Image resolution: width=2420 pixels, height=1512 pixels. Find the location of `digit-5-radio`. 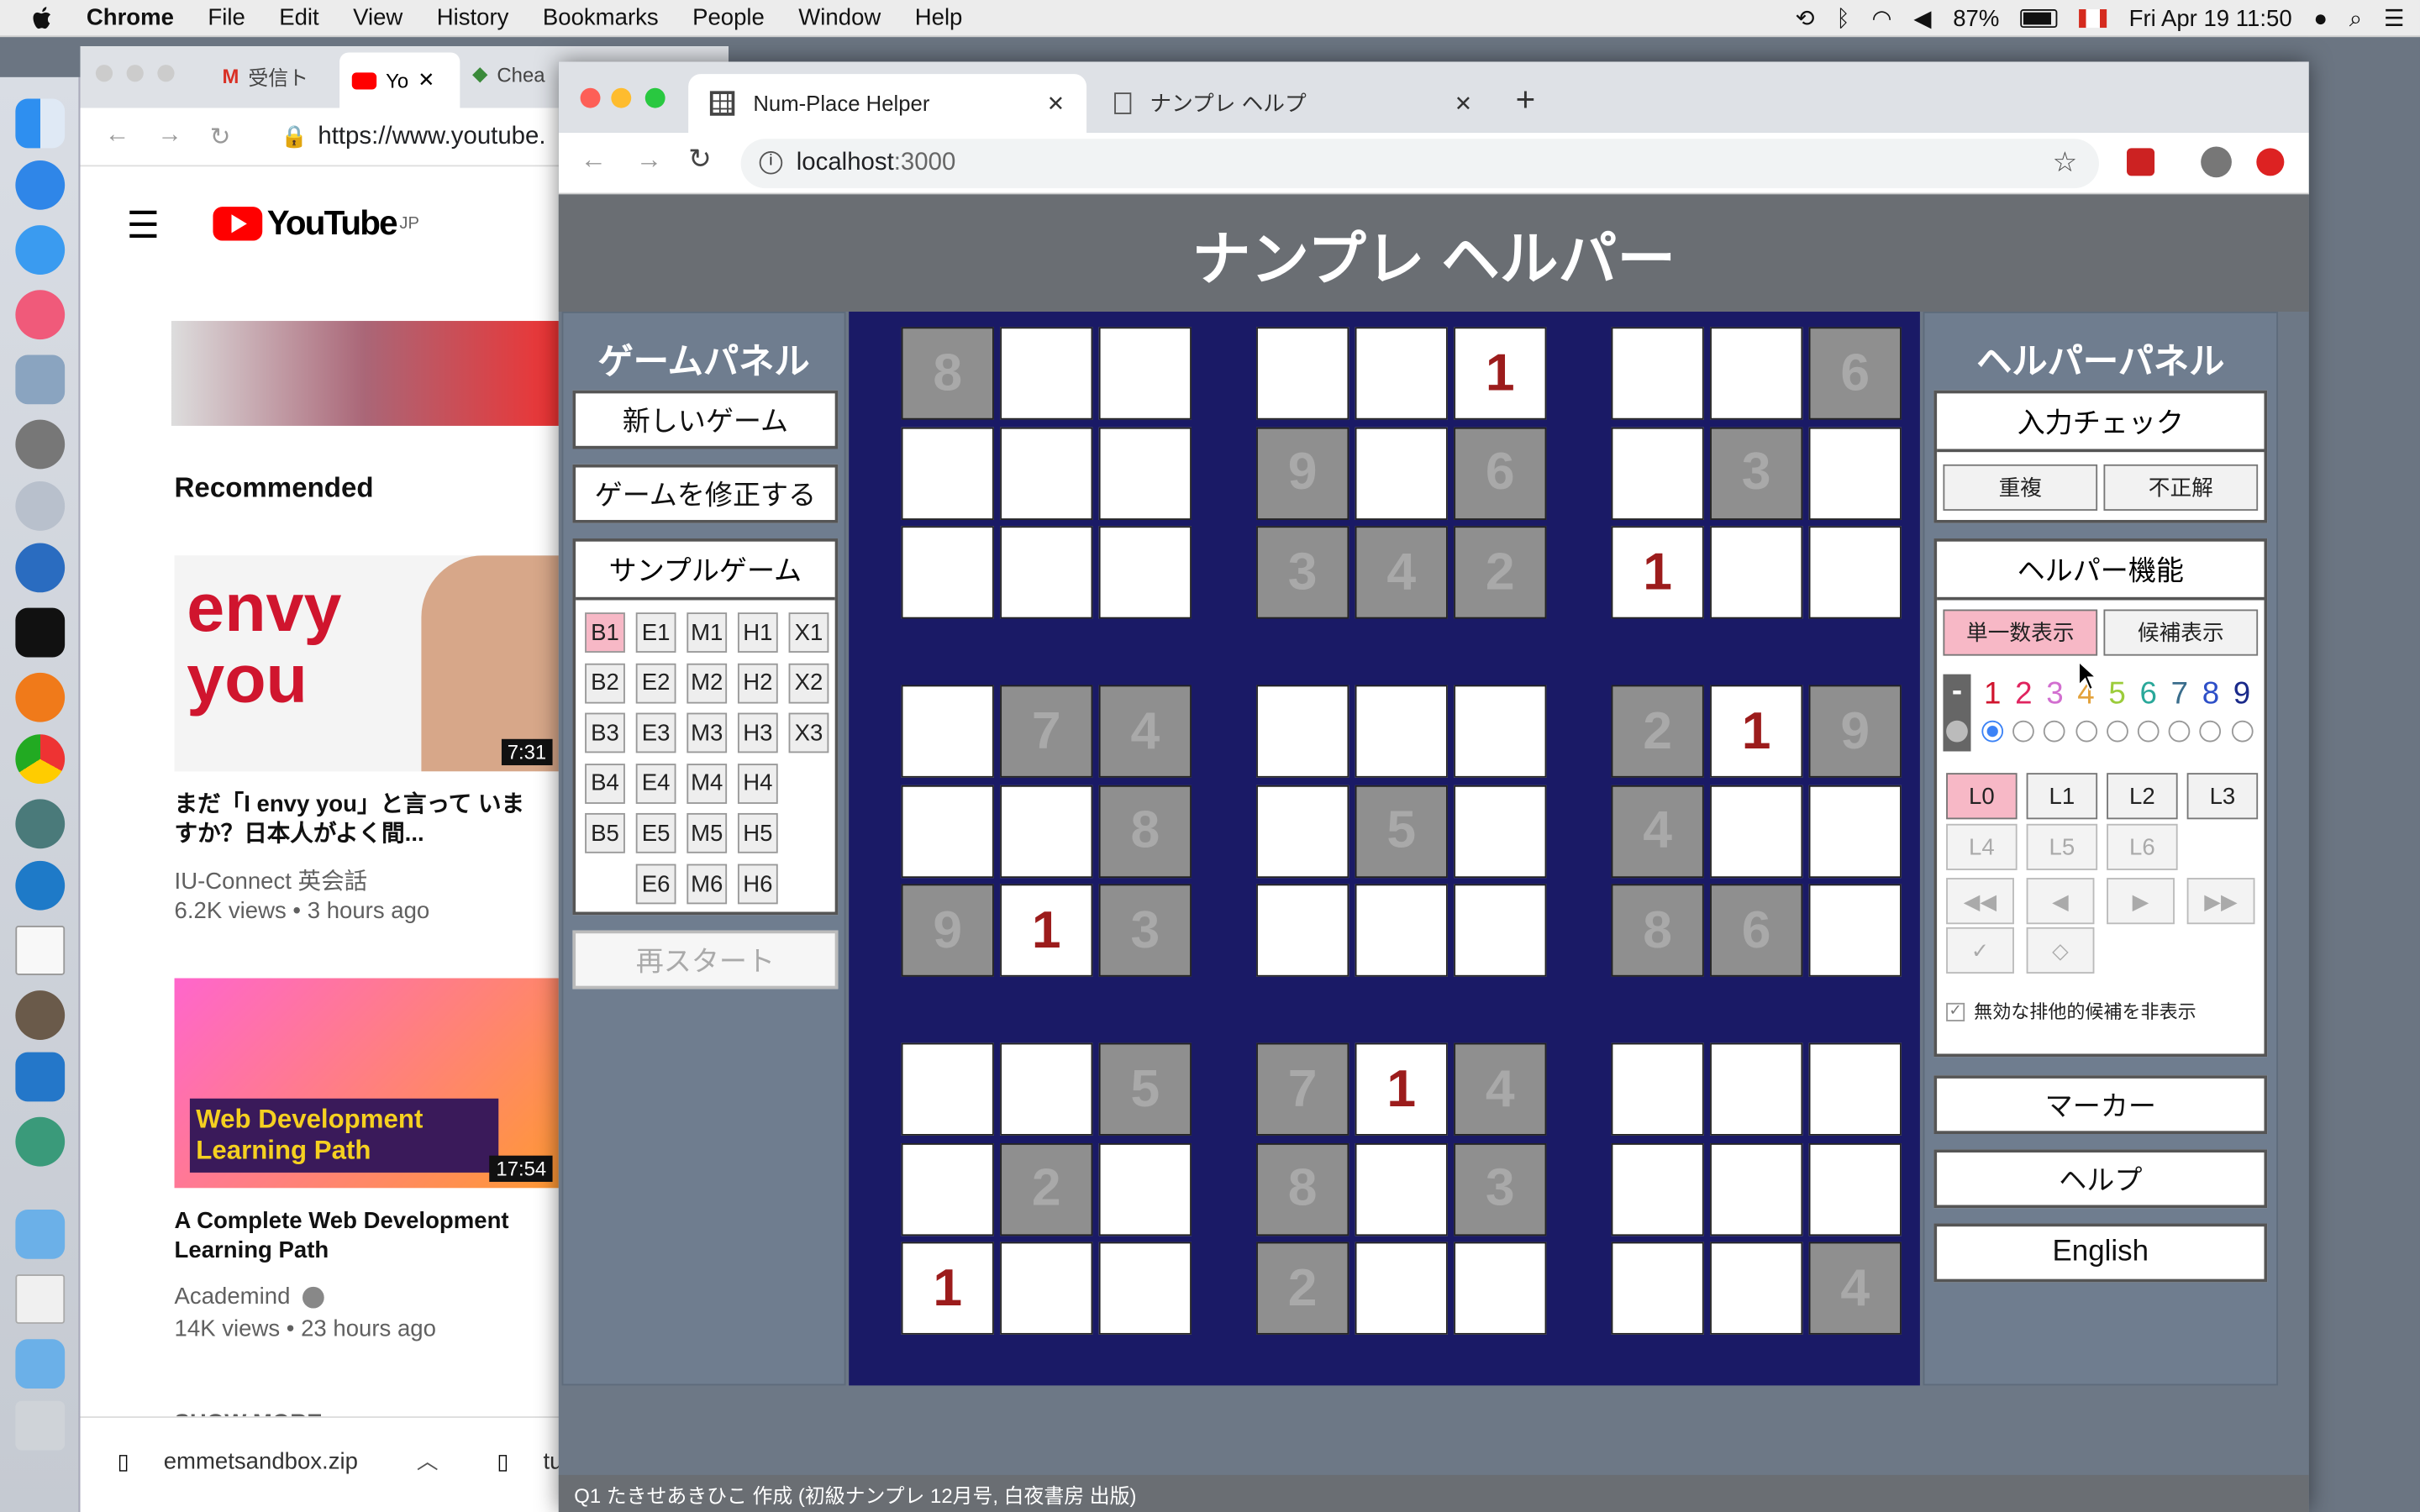

digit-5-radio is located at coordinates (2117, 731).